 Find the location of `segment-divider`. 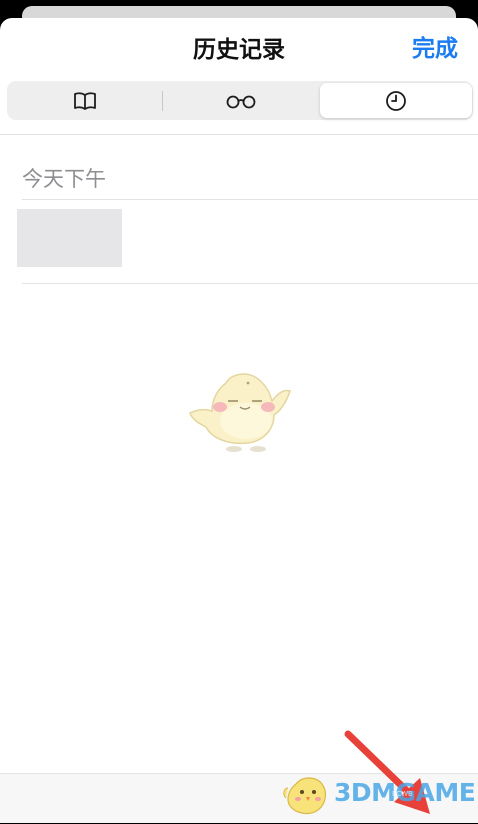

segment-divider is located at coordinates (162, 101).